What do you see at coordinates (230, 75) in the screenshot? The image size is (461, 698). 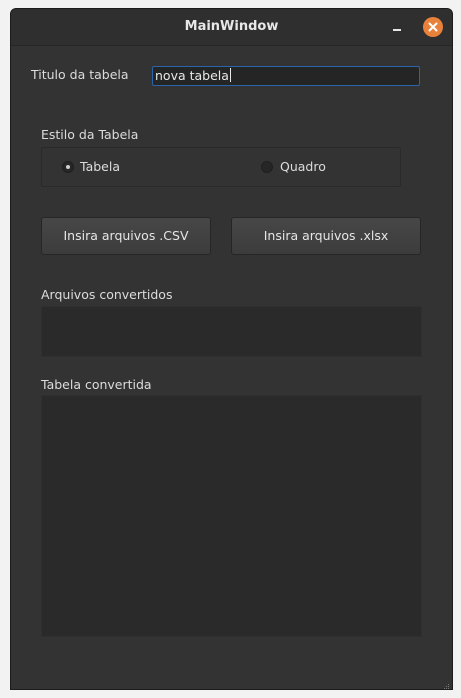 I see `text-caret` at bounding box center [230, 75].